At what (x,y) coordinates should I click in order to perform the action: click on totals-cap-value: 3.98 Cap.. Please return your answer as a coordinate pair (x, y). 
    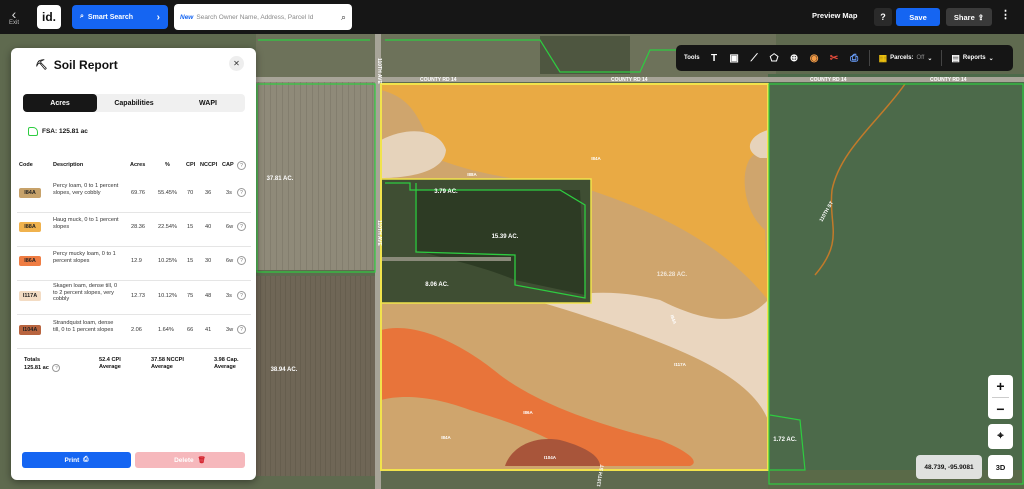
    Looking at the image, I should click on (226, 360).